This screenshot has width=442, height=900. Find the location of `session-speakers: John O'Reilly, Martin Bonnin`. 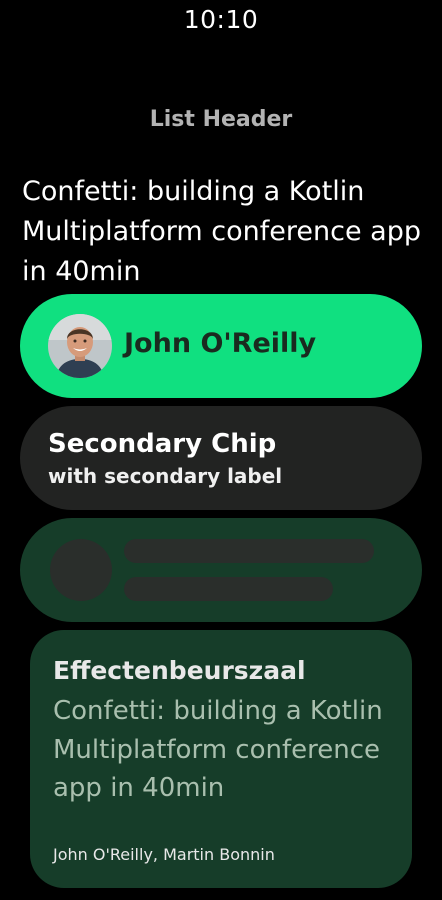

session-speakers: John O'Reilly, Martin Bonnin is located at coordinates (164, 854).